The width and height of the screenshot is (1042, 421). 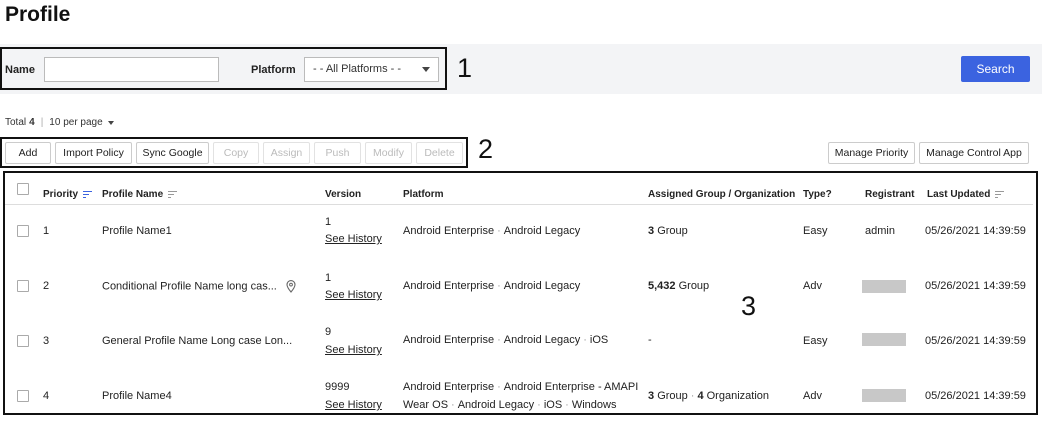 I want to click on total-count: 4, so click(x=32, y=122).